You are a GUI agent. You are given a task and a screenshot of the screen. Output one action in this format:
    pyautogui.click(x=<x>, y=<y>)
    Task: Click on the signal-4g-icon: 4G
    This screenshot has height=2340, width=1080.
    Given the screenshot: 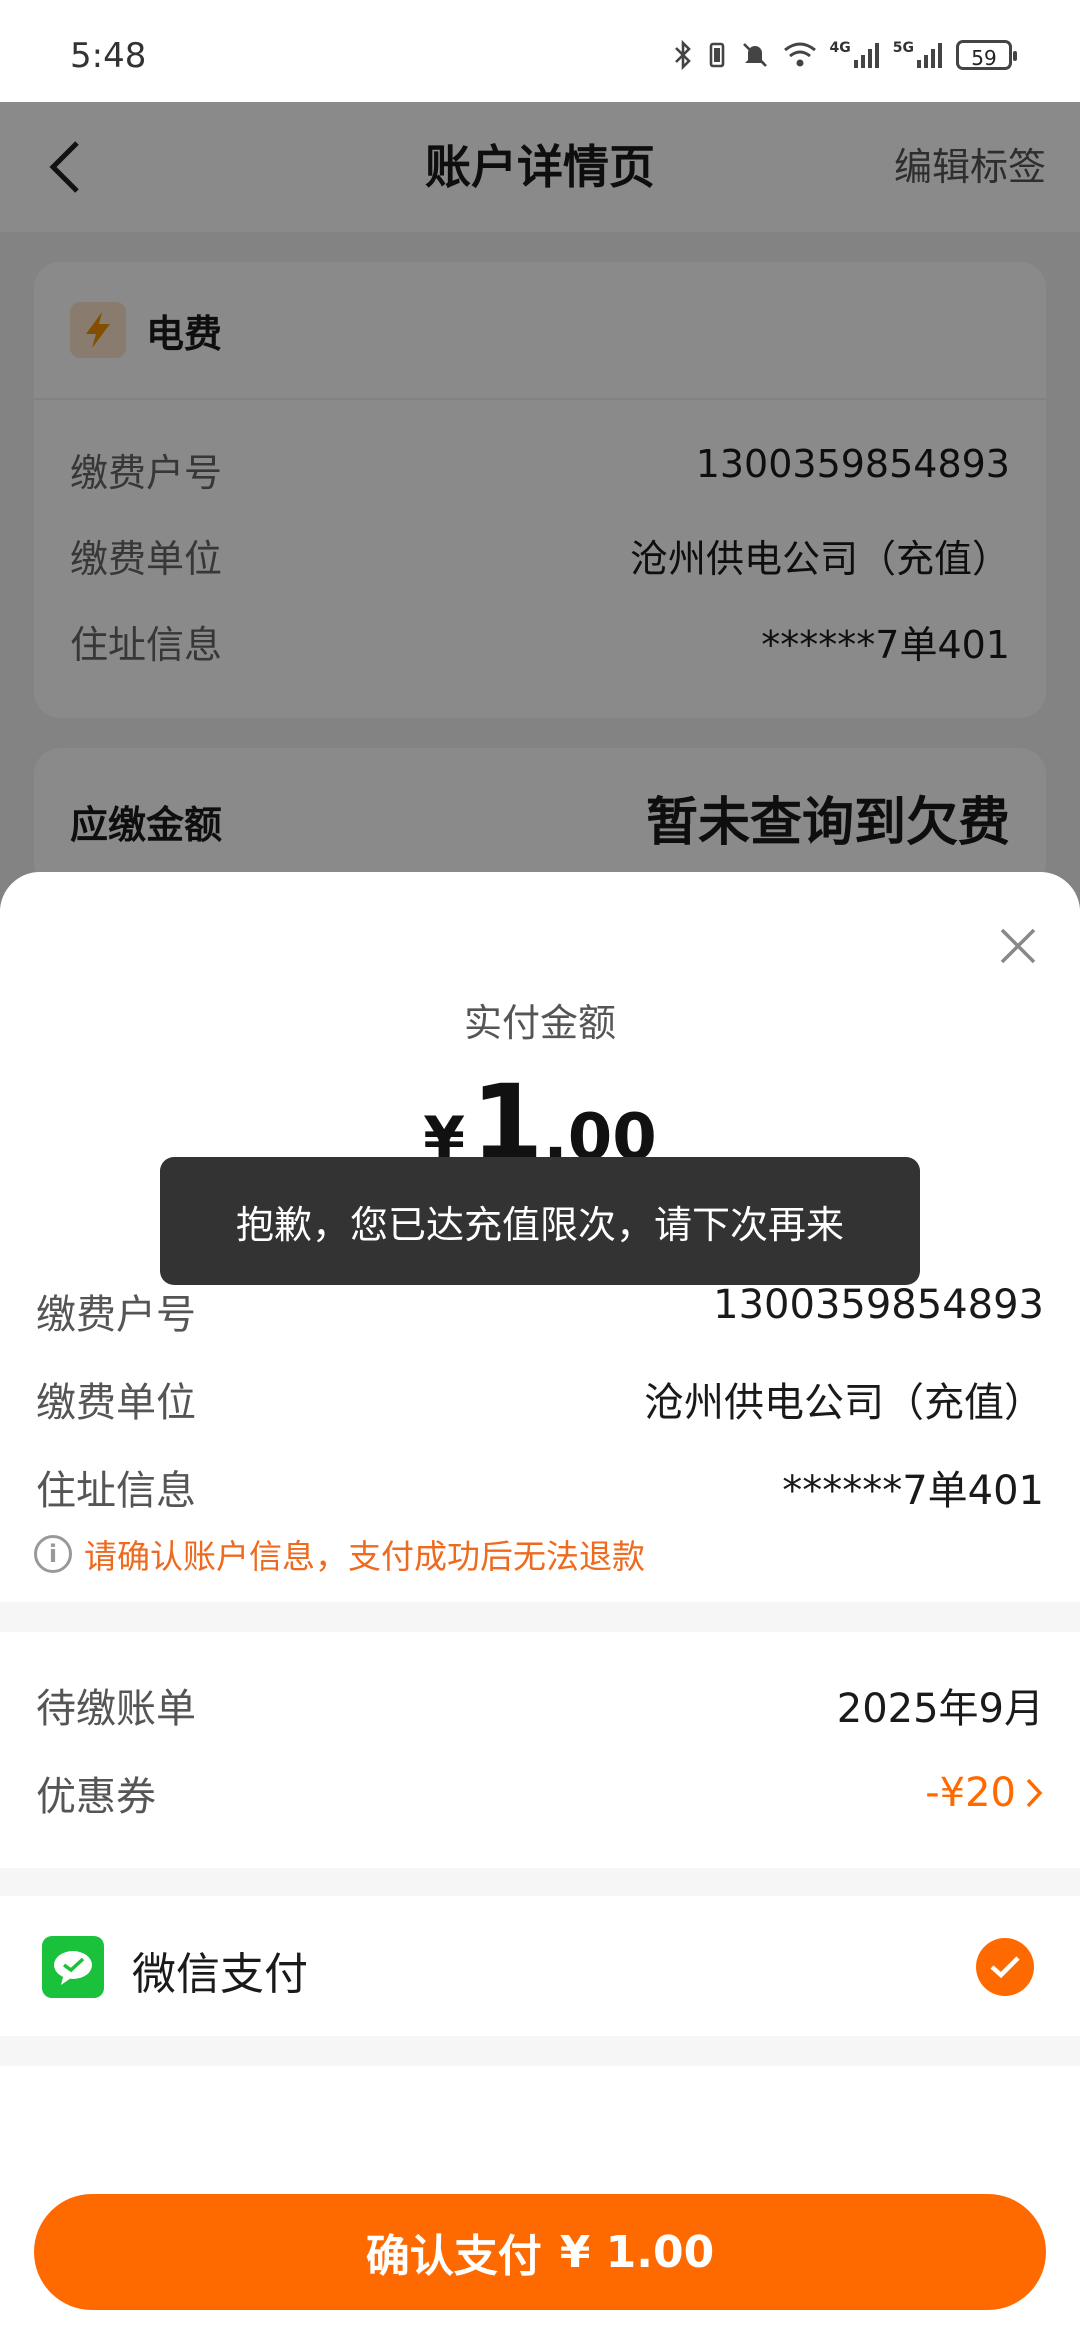 What is the action you would take?
    pyautogui.click(x=855, y=55)
    